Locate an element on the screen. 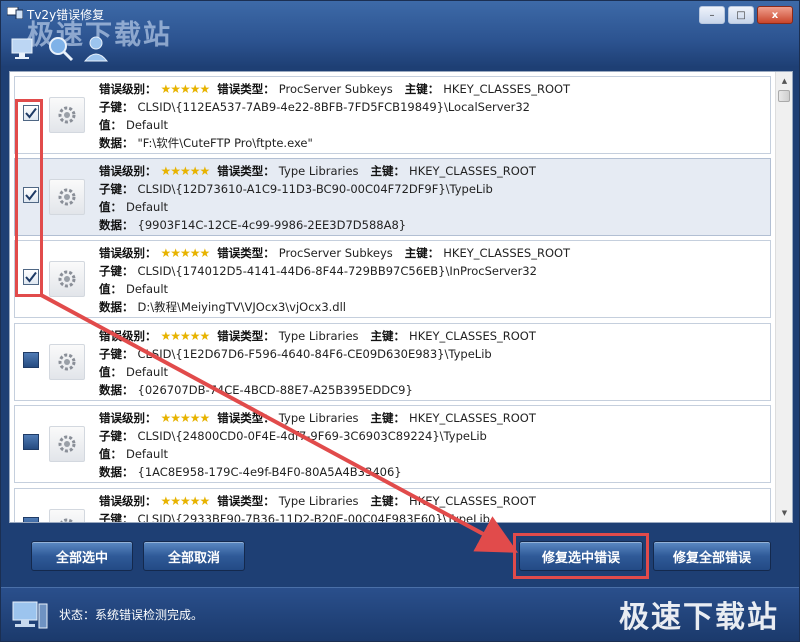 Image resolution: width=800 pixels, height=642 pixels. vertical-scrollbar: ▲ ▼ is located at coordinates (783, 297).